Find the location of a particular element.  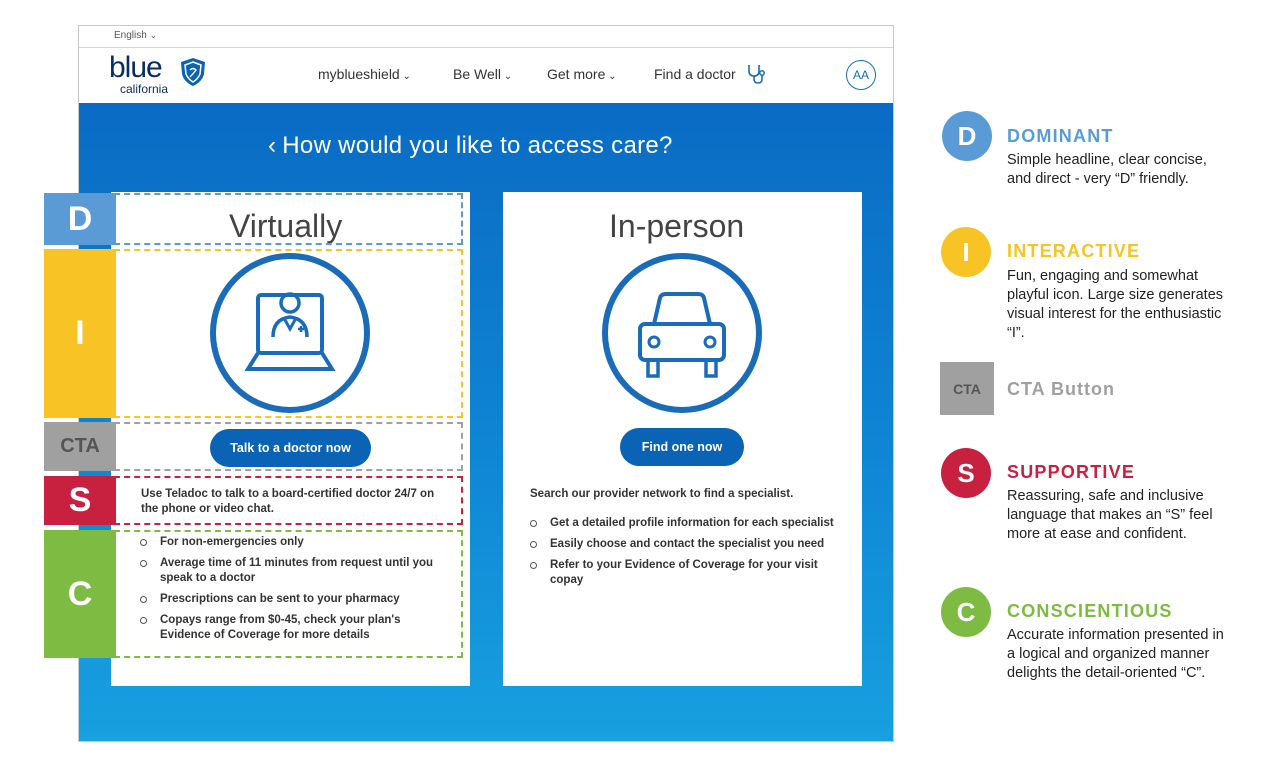

legend-c-badge: C is located at coordinates (966, 612).